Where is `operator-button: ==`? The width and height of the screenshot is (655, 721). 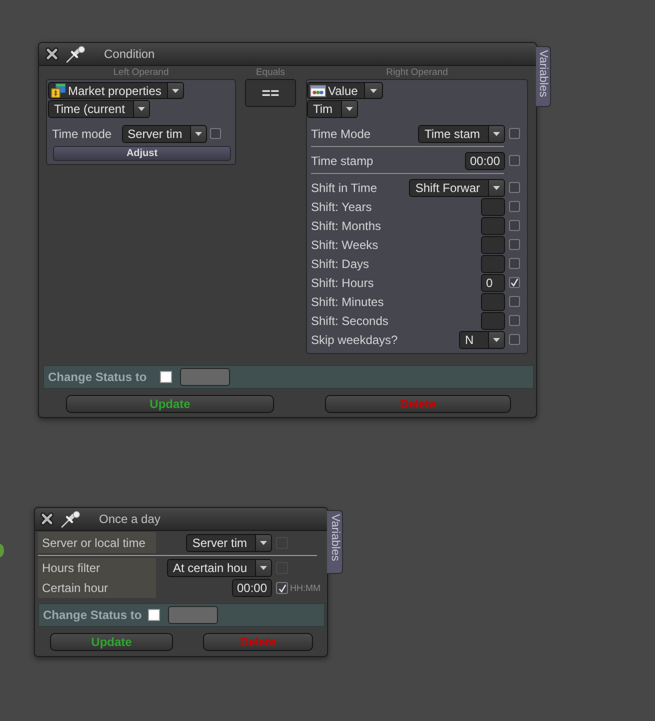 operator-button: == is located at coordinates (270, 93).